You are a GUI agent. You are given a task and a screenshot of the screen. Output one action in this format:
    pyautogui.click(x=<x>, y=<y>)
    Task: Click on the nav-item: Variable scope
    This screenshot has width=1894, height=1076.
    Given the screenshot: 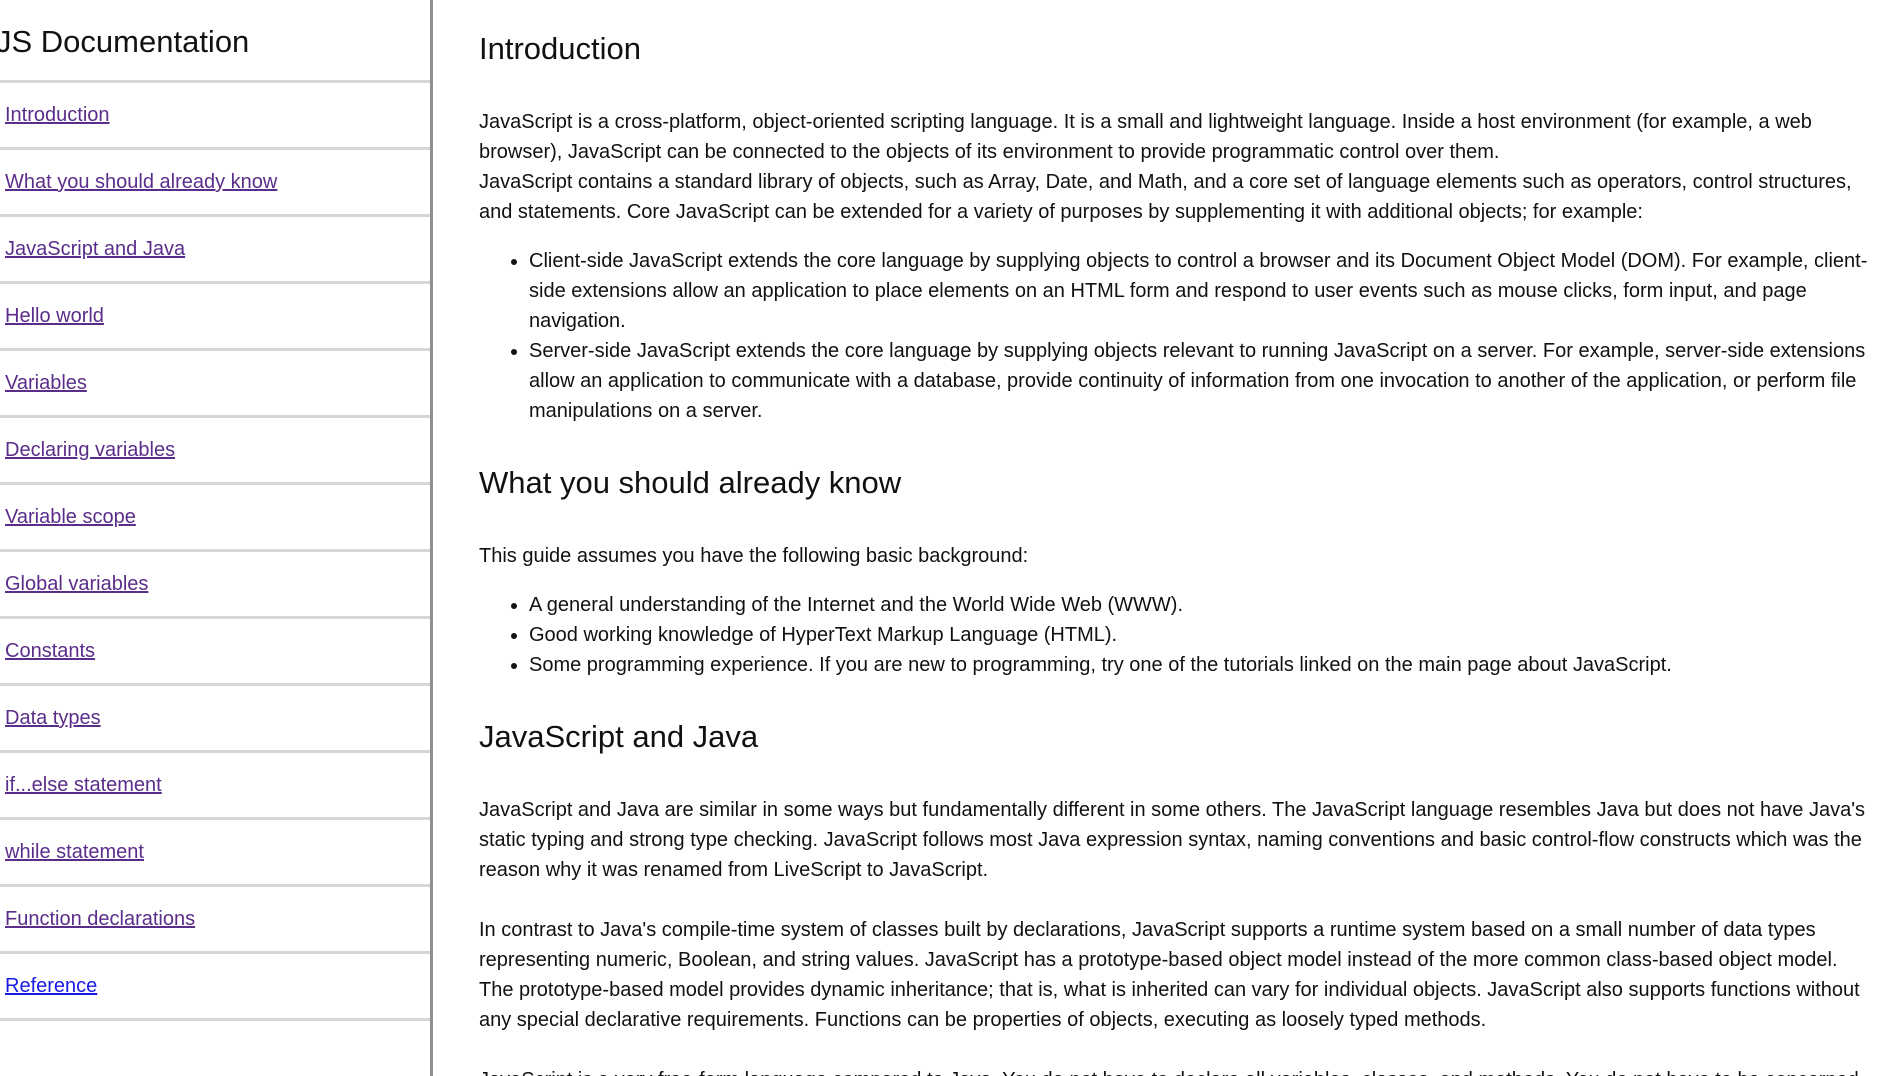 What is the action you would take?
    pyautogui.click(x=215, y=518)
    